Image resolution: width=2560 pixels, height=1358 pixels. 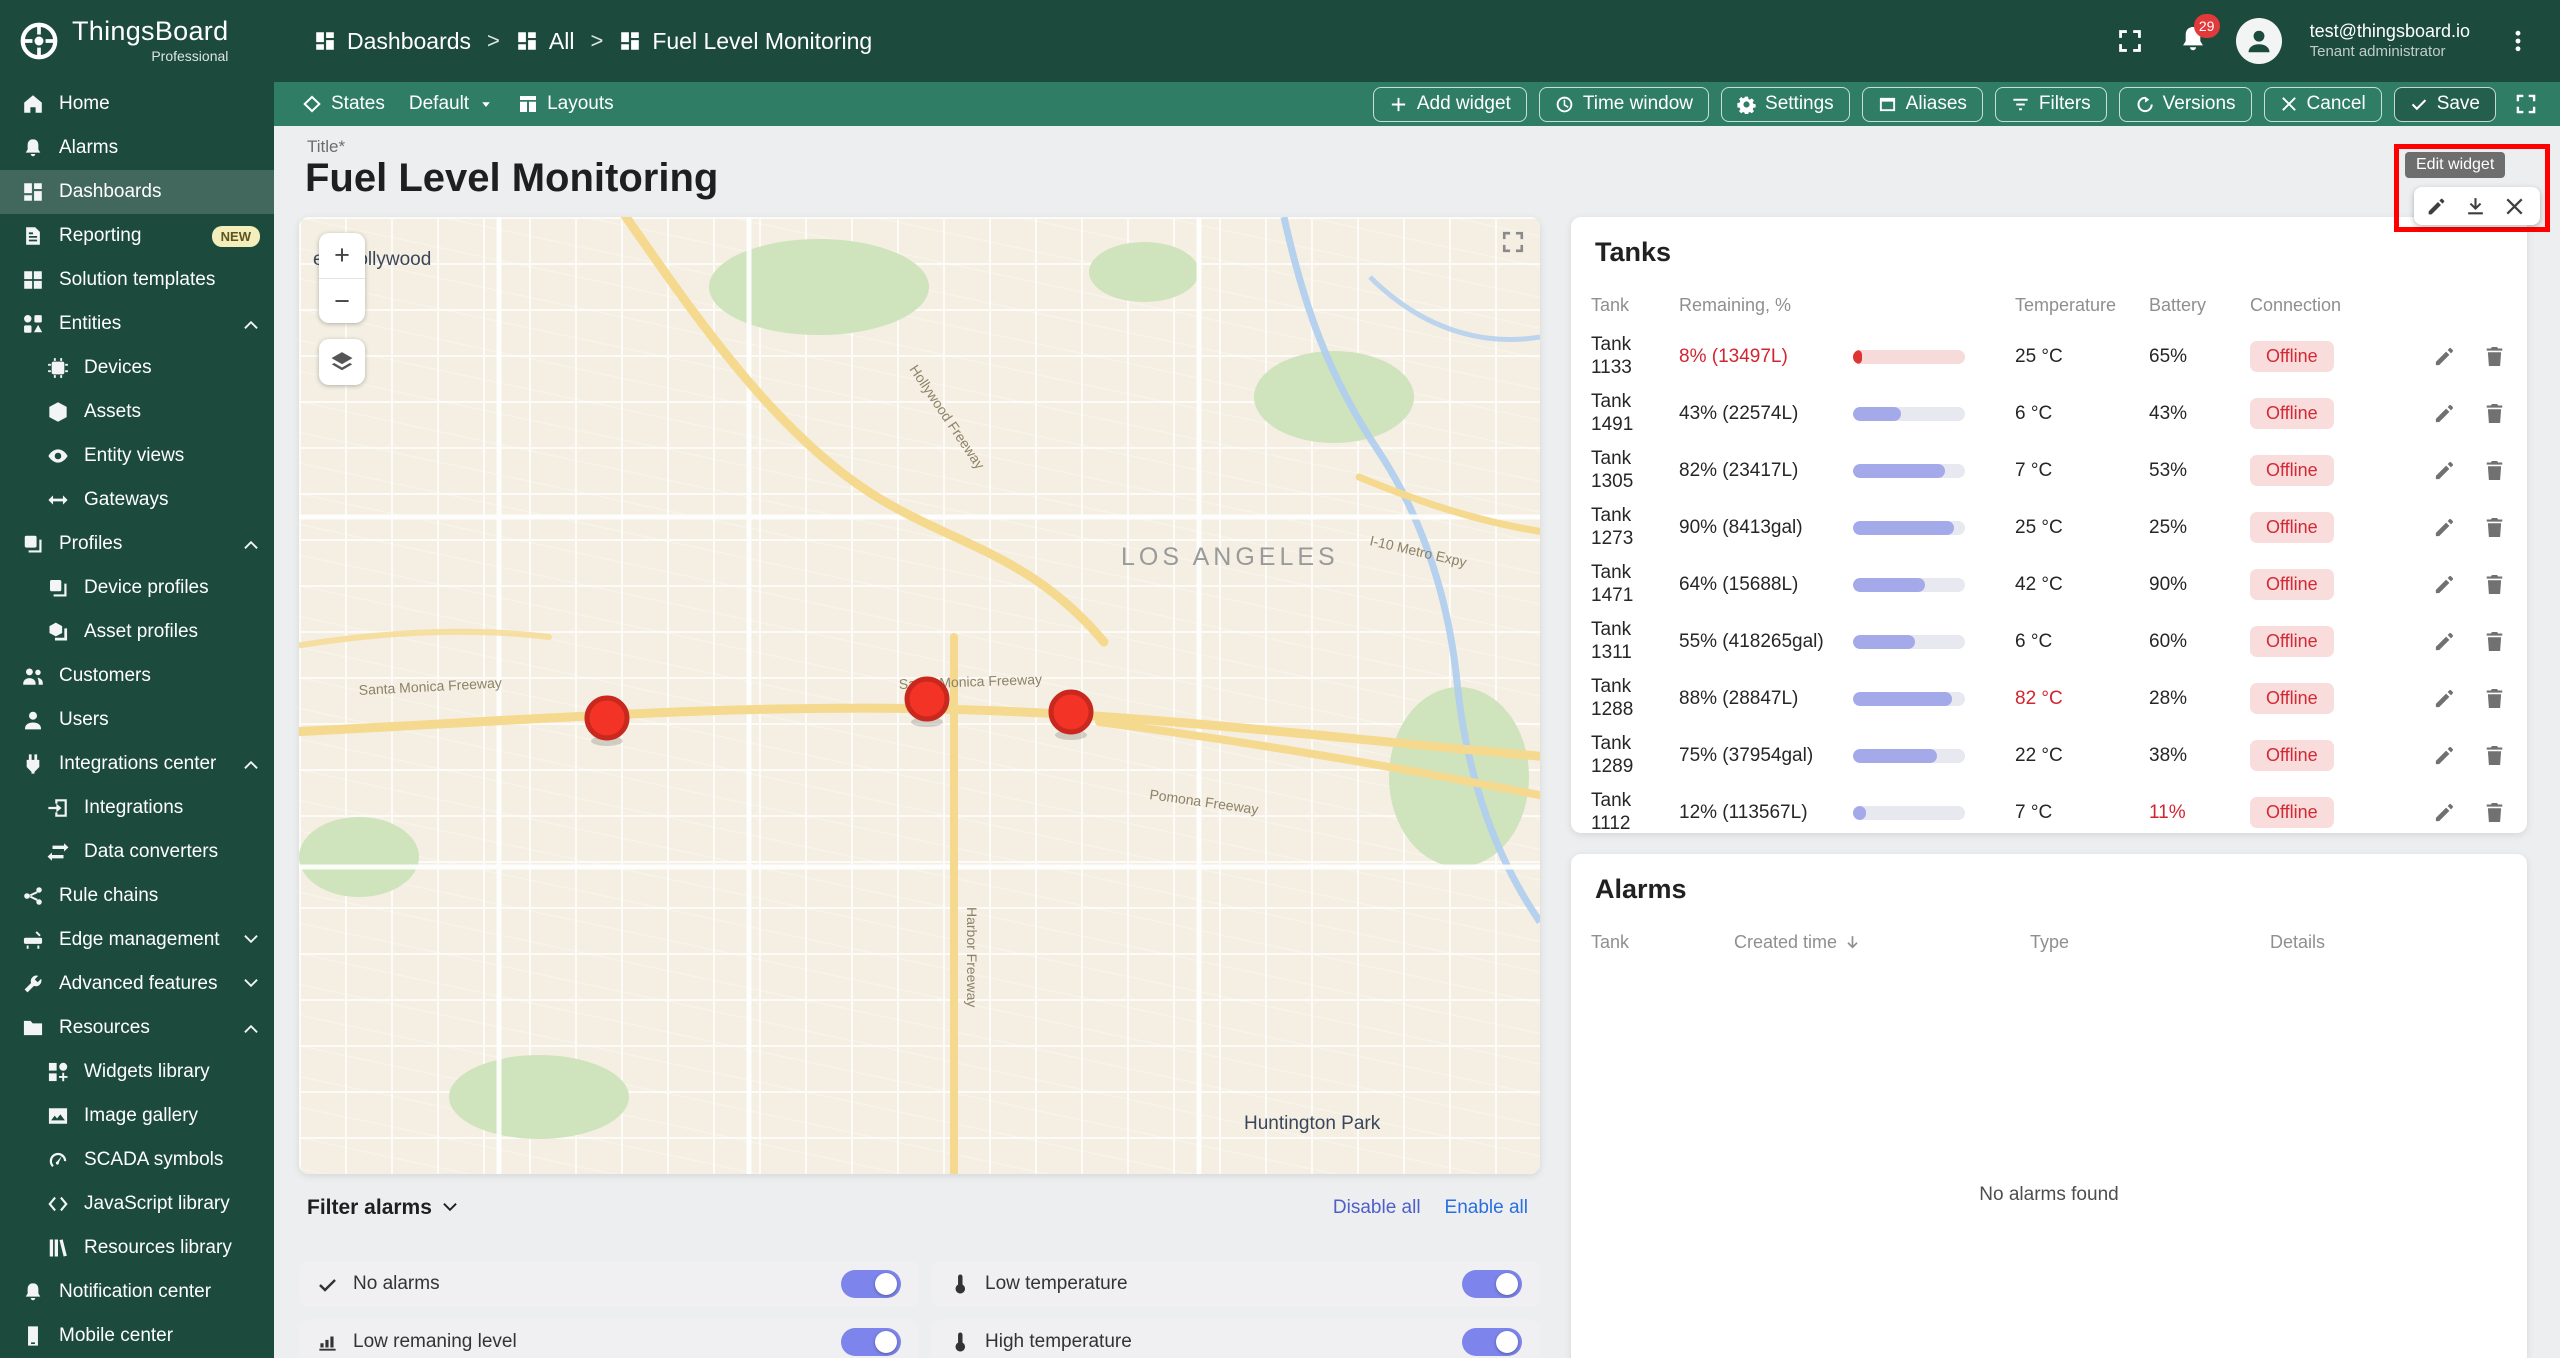 I want to click on map-fullscreen-button, so click(x=1513, y=244).